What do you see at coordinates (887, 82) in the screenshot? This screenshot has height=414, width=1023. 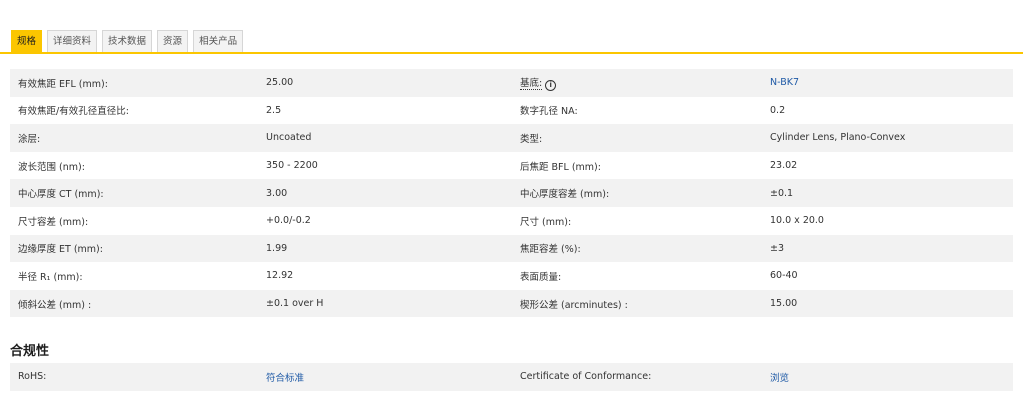 I see `spec-value-substrate: N-BK7` at bounding box center [887, 82].